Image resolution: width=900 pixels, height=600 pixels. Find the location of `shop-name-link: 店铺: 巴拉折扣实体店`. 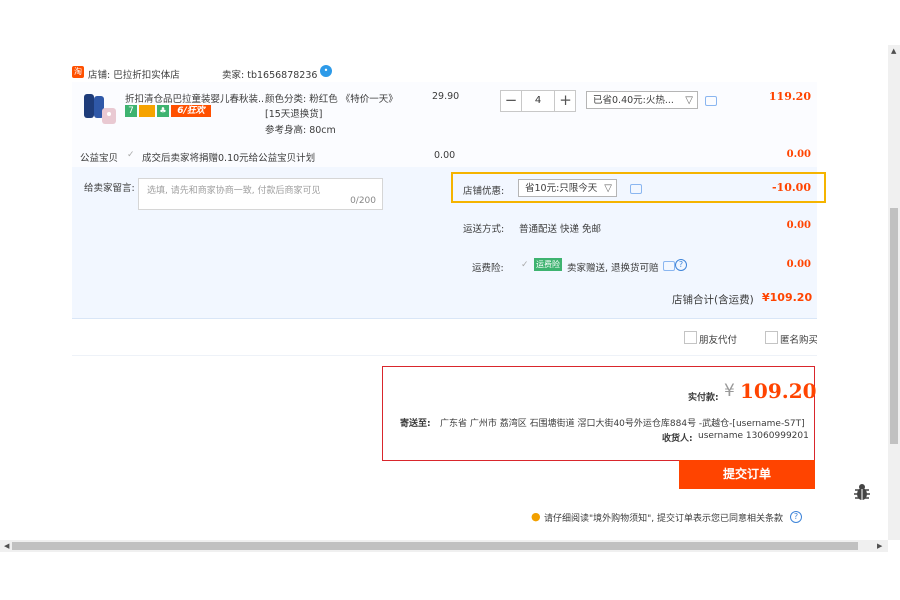

shop-name-link: 店铺: 巴拉折扣实体店 is located at coordinates (134, 74).